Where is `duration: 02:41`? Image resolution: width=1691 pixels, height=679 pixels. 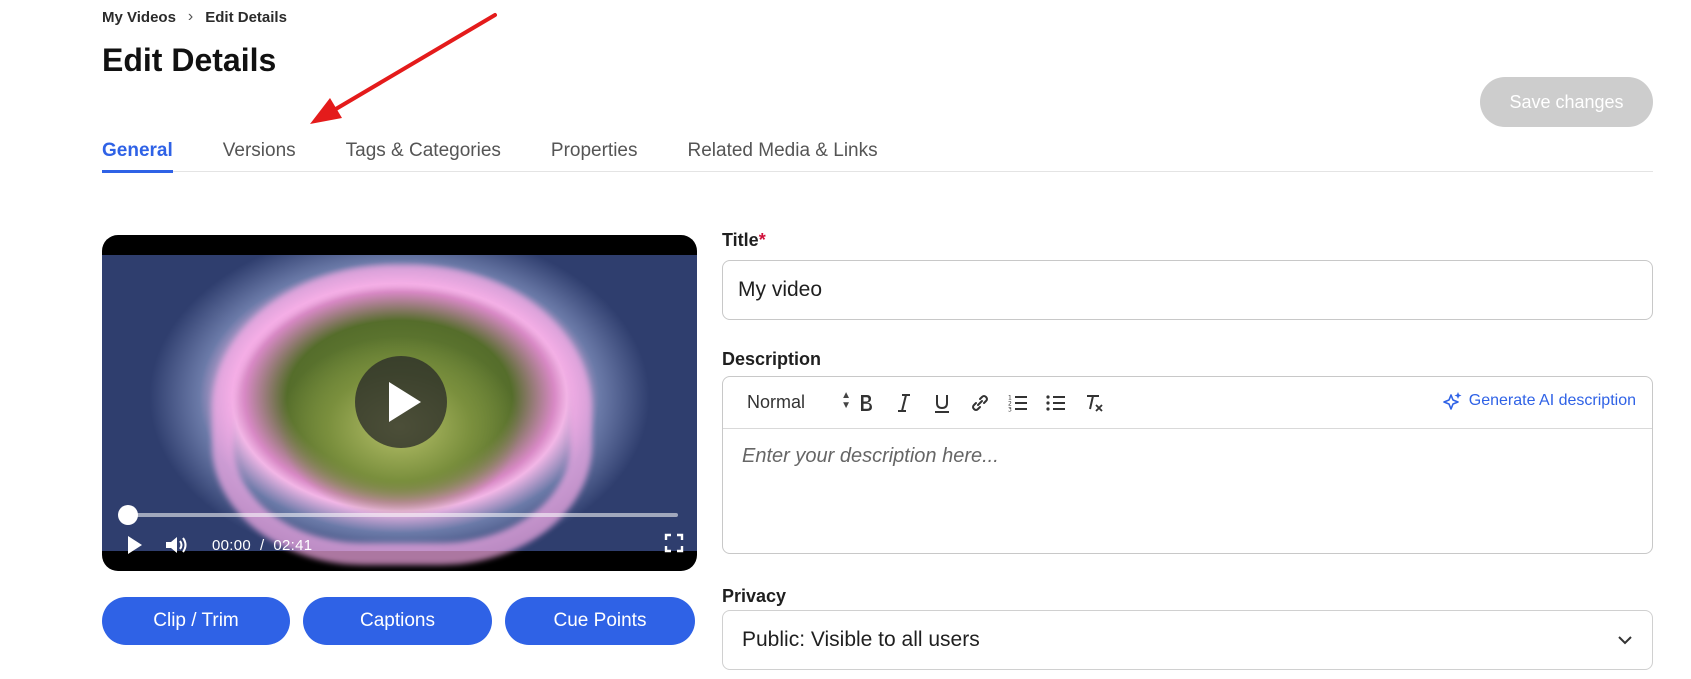 duration: 02:41 is located at coordinates (293, 545).